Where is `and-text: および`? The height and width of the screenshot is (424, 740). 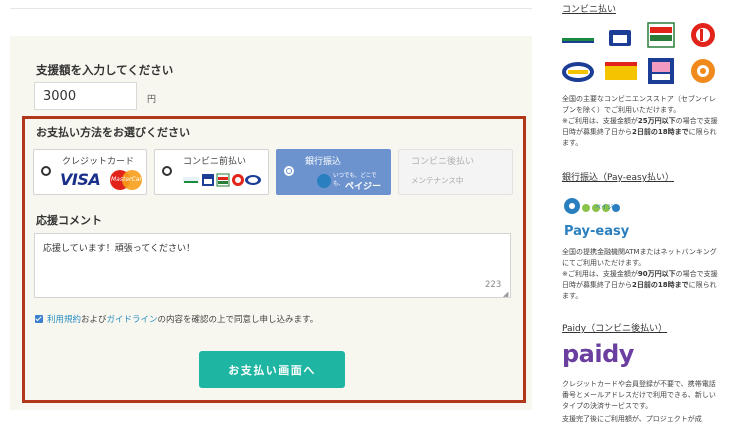
and-text: および is located at coordinates (94, 320).